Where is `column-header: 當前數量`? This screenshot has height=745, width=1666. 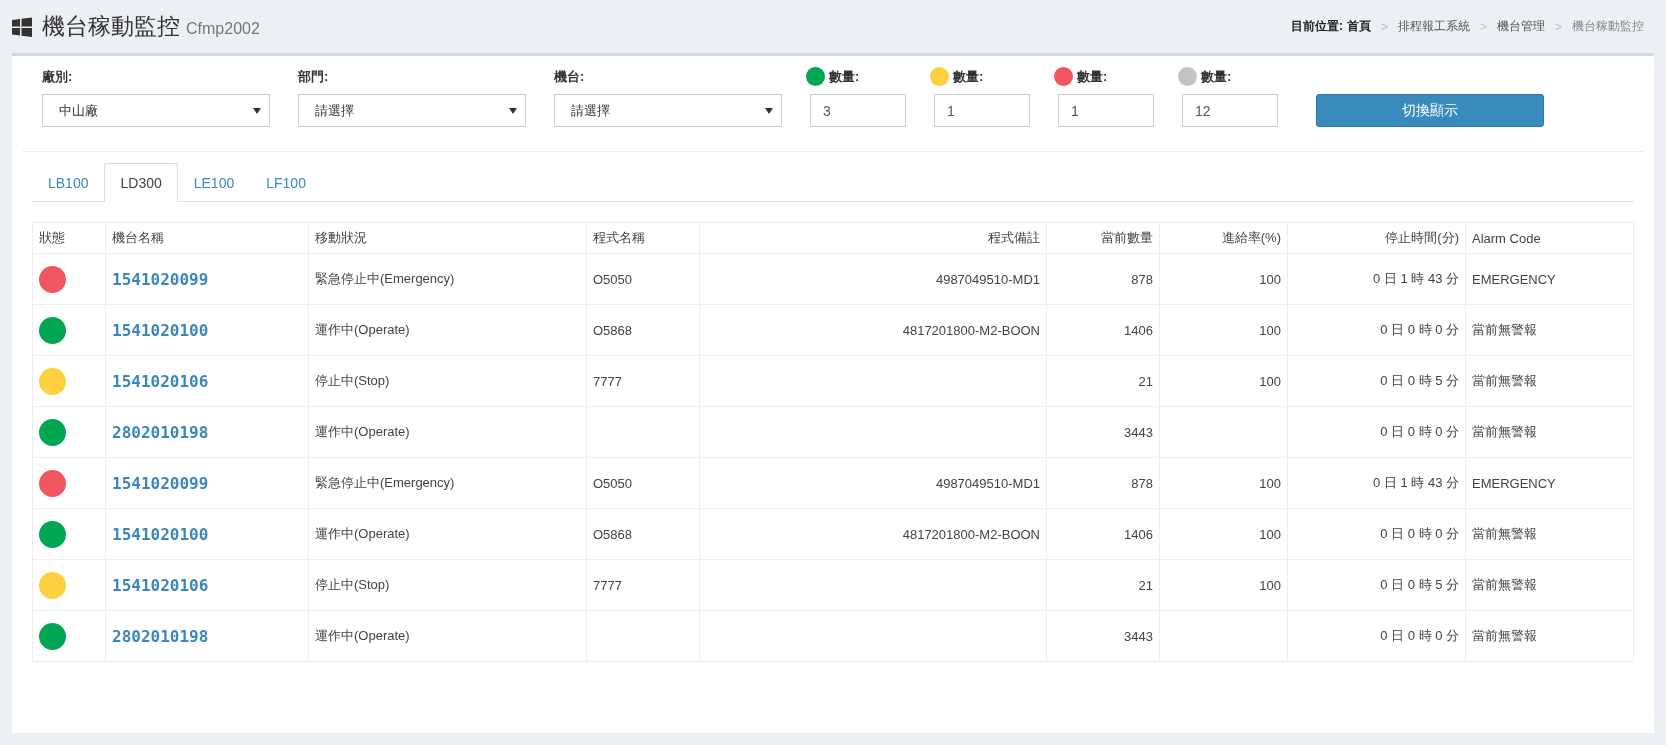
column-header: 當前數量 is located at coordinates (1103, 238).